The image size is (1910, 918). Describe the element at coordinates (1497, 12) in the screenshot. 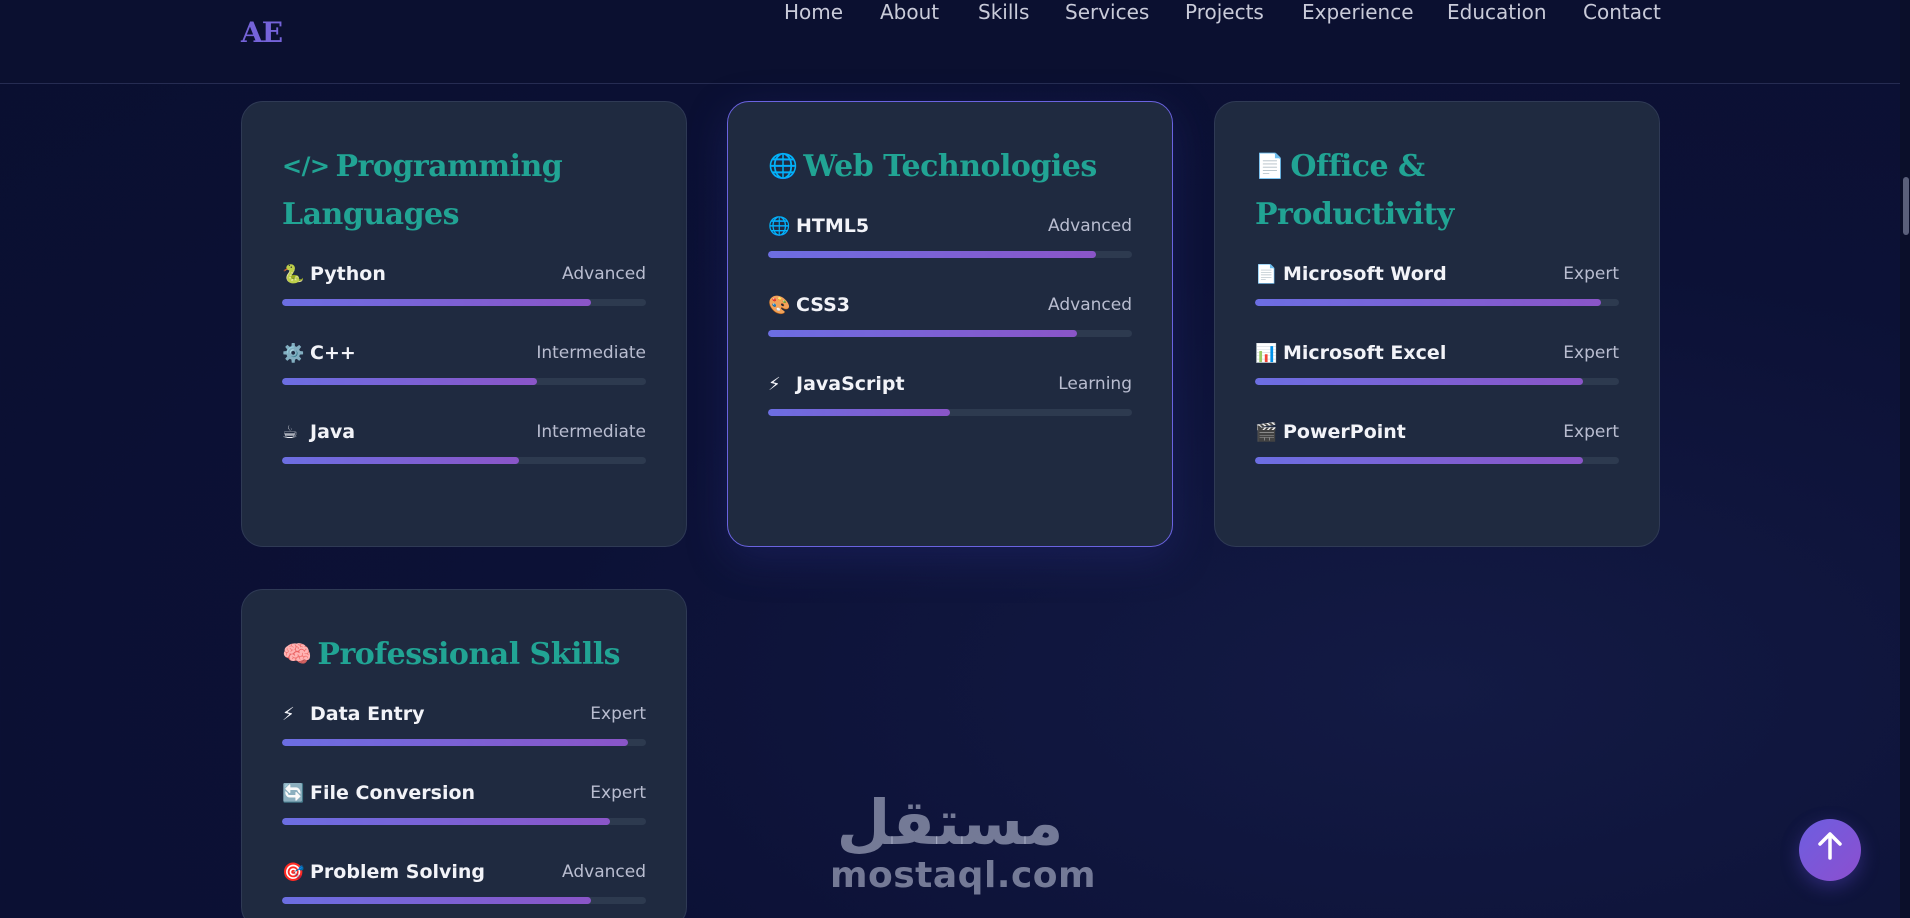

I see `nav-link-education: Education` at that location.